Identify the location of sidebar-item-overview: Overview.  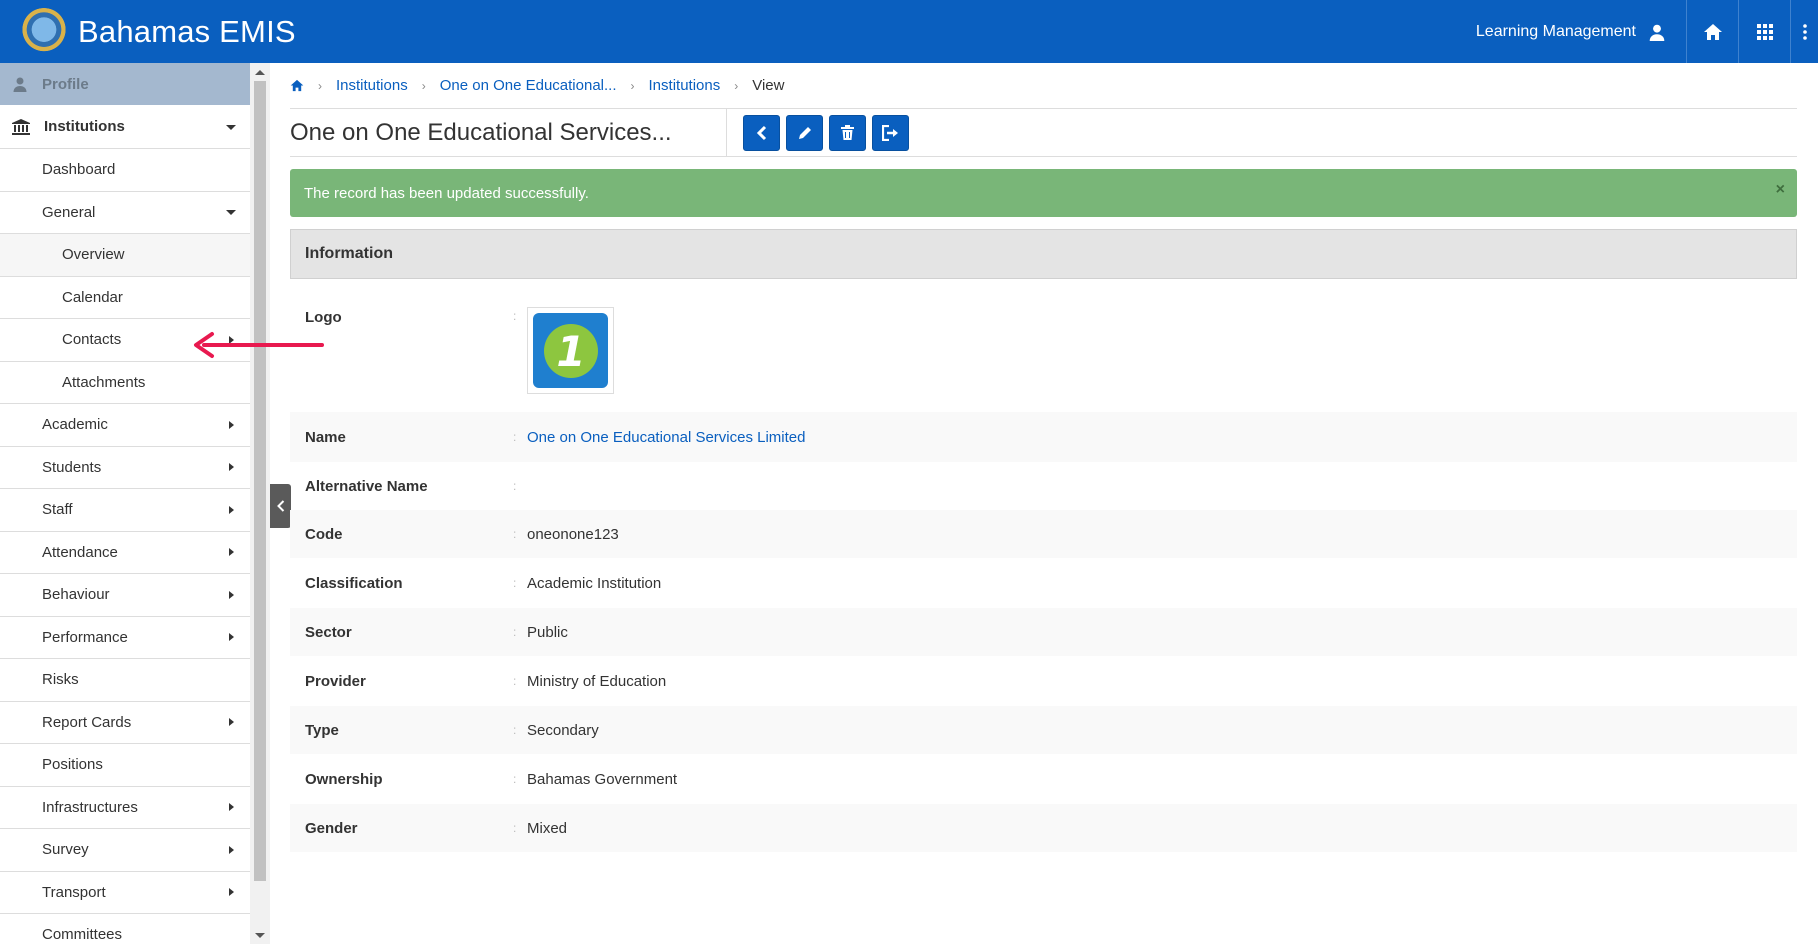
(125, 255).